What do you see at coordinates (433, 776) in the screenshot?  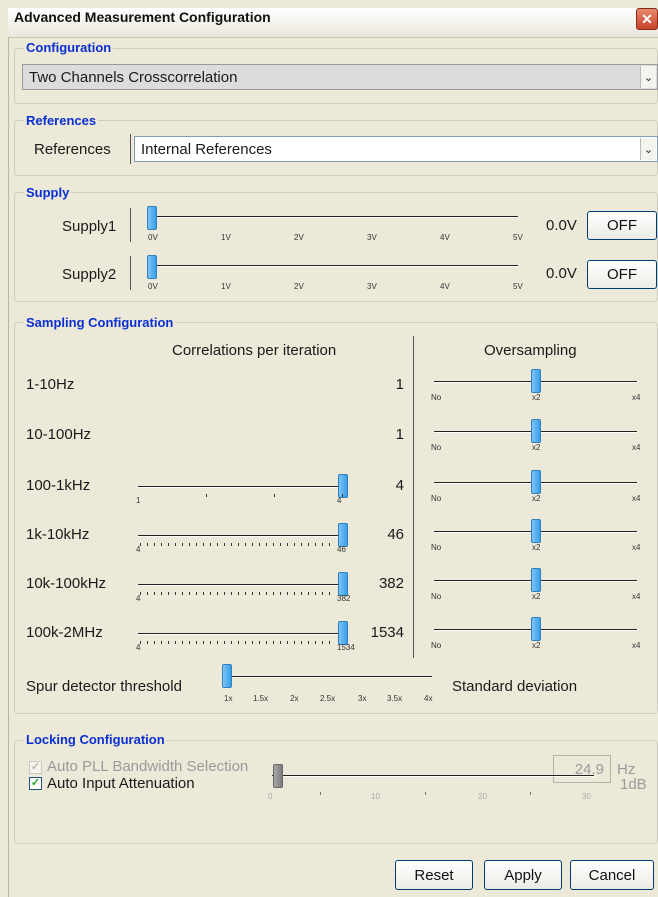 I see `attenuation-slider-track` at bounding box center [433, 776].